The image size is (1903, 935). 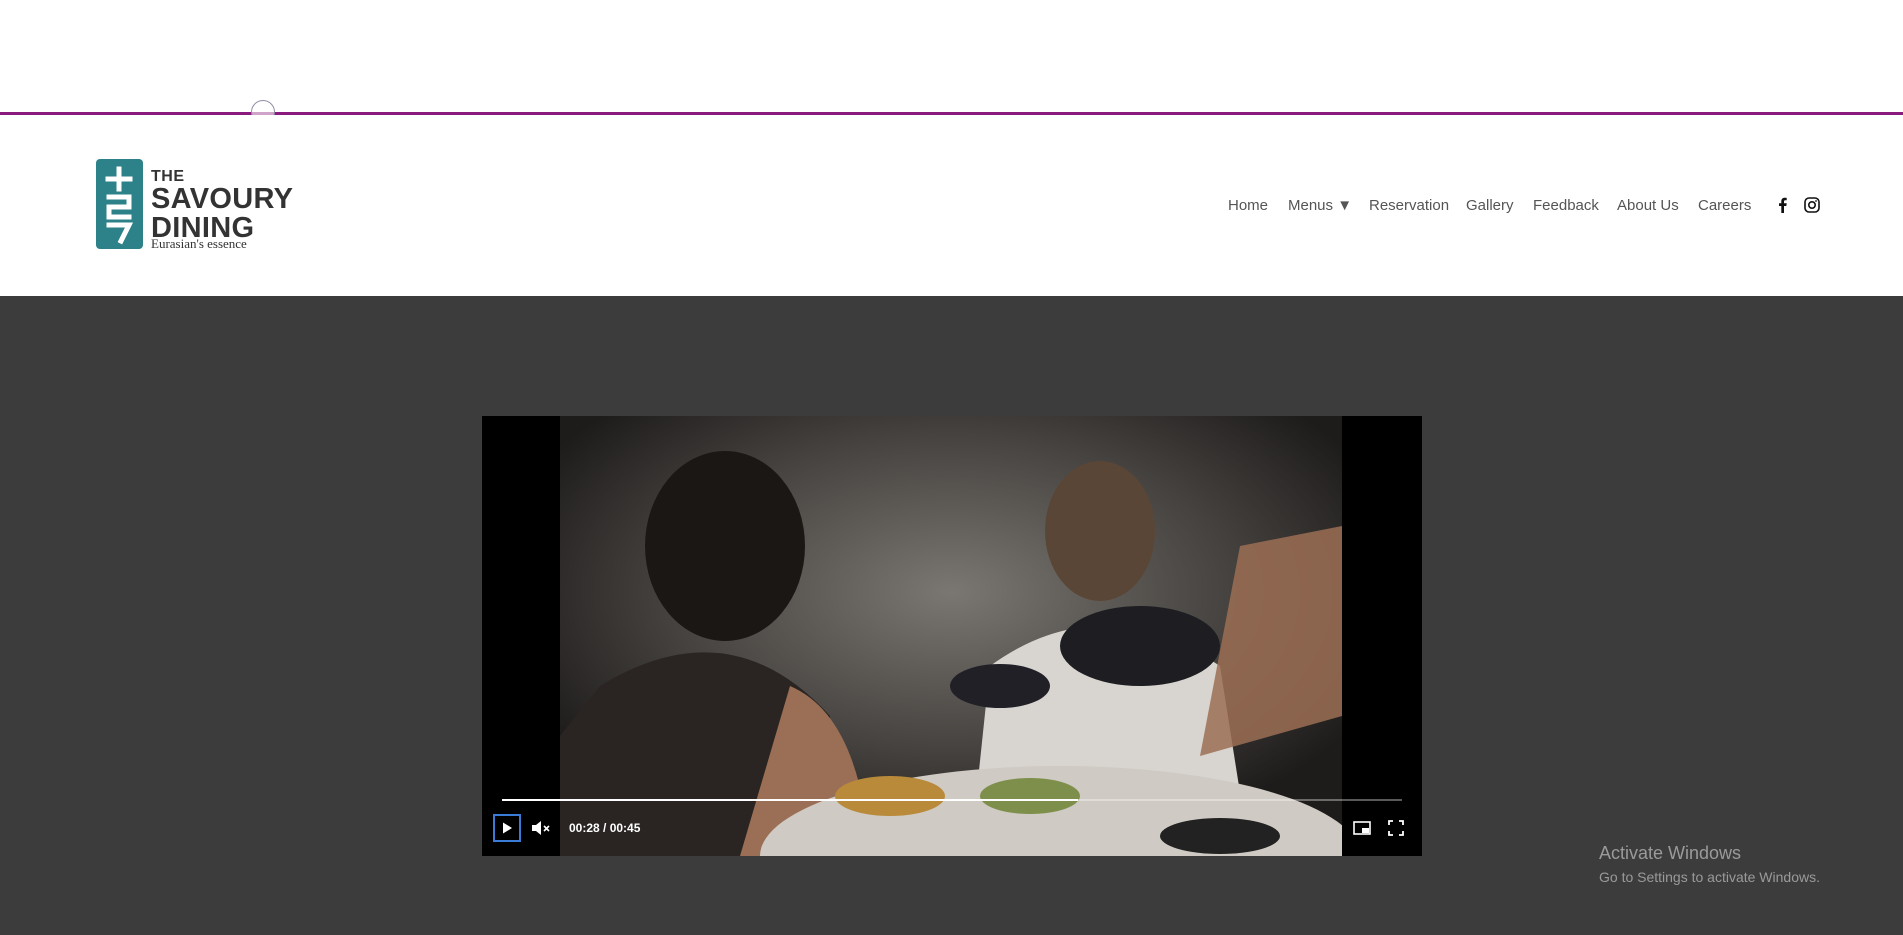 What do you see at coordinates (1409, 205) in the screenshot?
I see `nav-reservation: Reservation` at bounding box center [1409, 205].